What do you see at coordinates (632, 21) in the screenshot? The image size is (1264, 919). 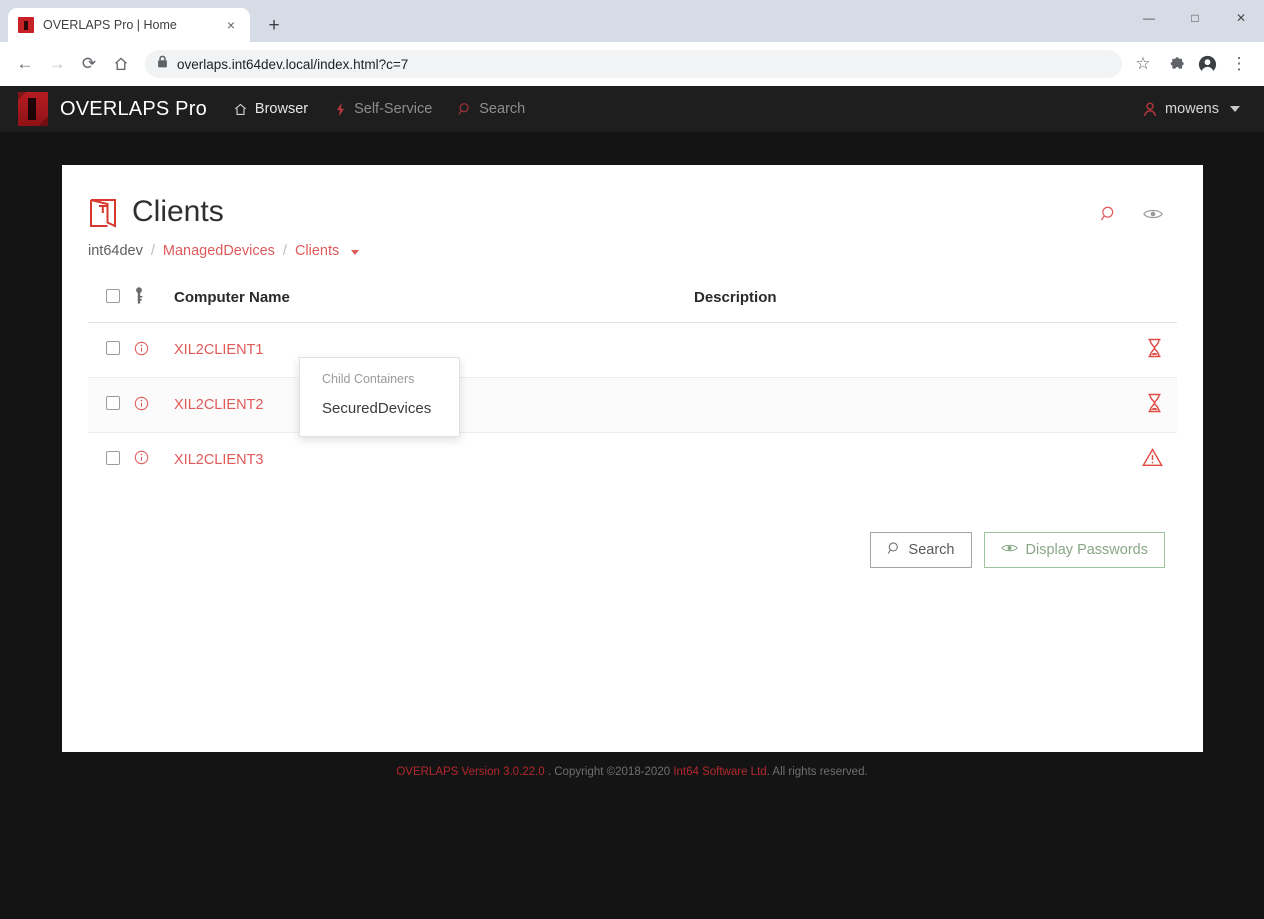 I see `browser-title-bar: OVERLAPS Pro | Home × + — □ ✕` at bounding box center [632, 21].